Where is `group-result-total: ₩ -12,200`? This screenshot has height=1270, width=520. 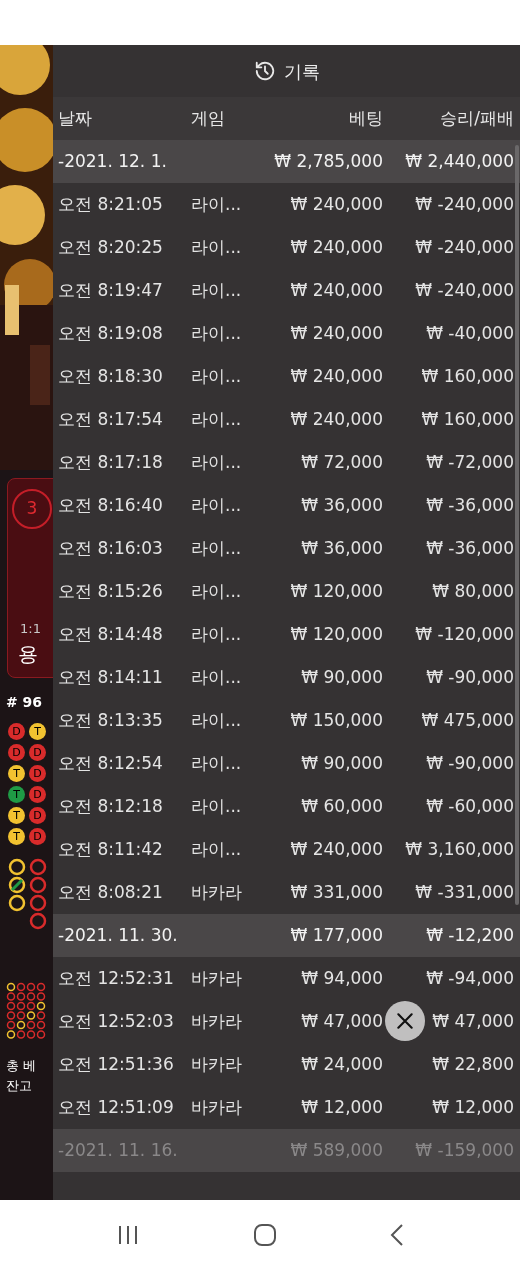
group-result-total: ₩ -12,200 is located at coordinates (470, 935).